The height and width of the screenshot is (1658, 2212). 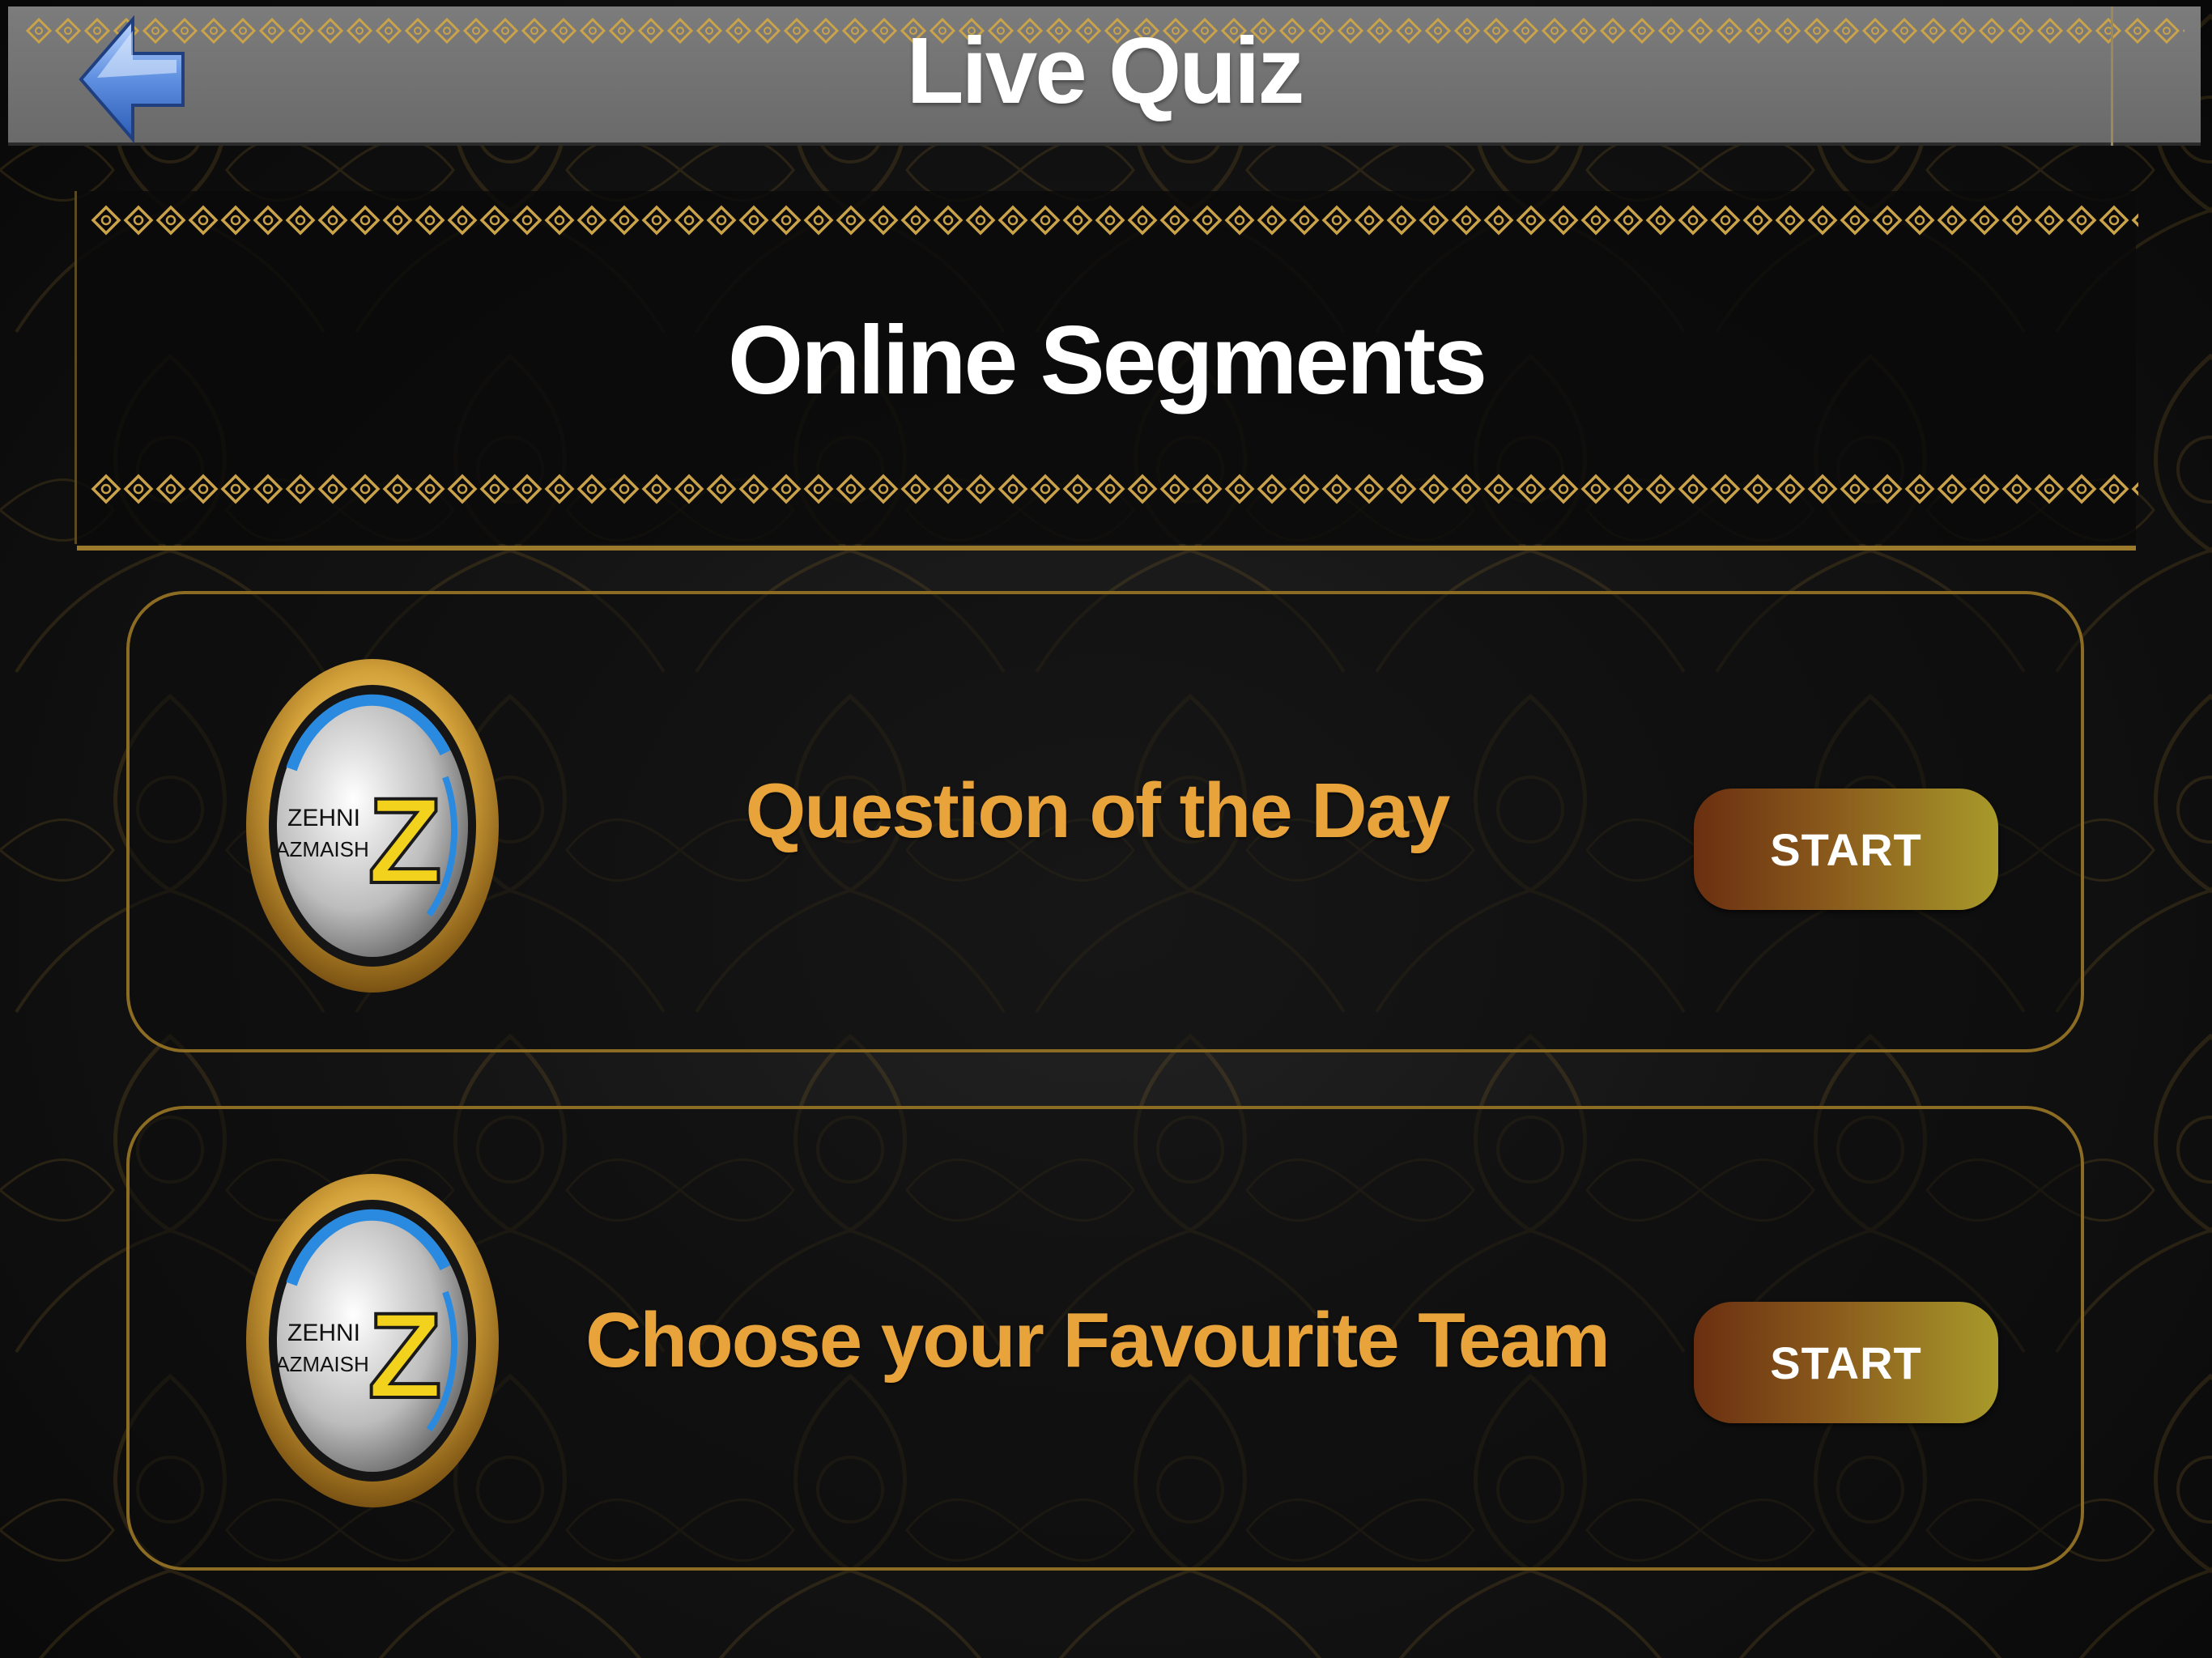 I want to click on start-button-choose-favourite-team: START, so click(x=1846, y=1362).